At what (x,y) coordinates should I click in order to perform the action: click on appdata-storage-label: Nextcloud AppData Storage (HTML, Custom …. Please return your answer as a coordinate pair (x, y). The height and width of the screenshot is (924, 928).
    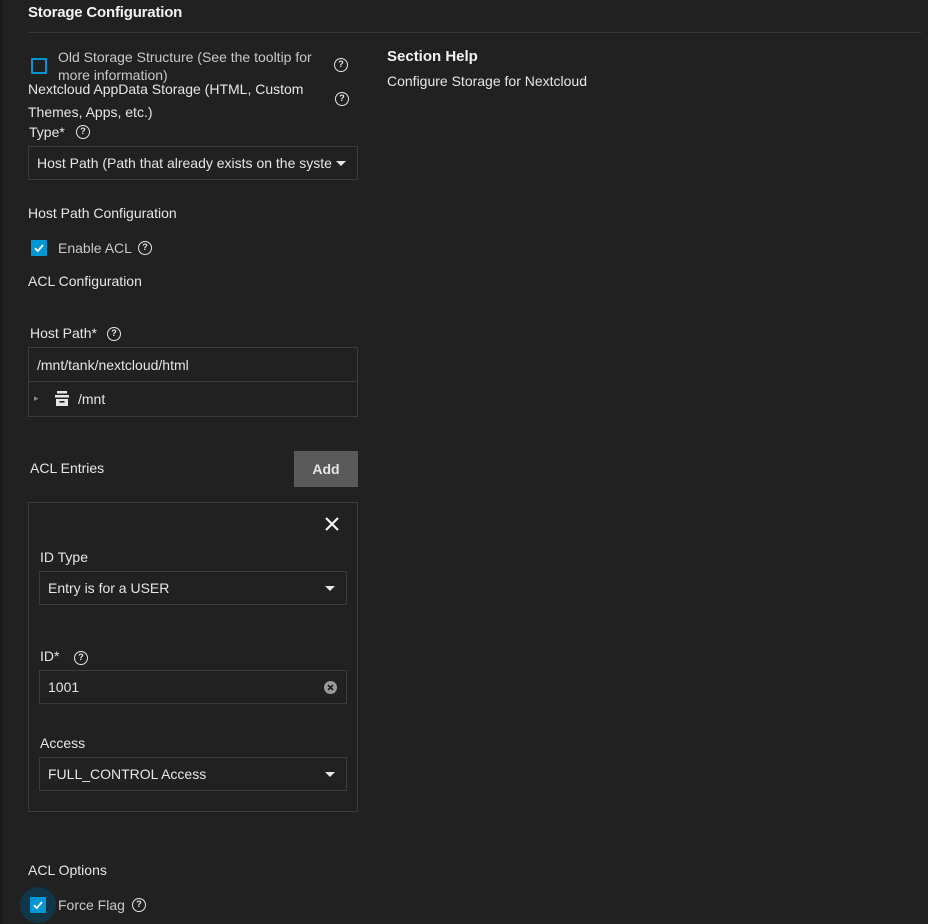
    Looking at the image, I should click on (165, 101).